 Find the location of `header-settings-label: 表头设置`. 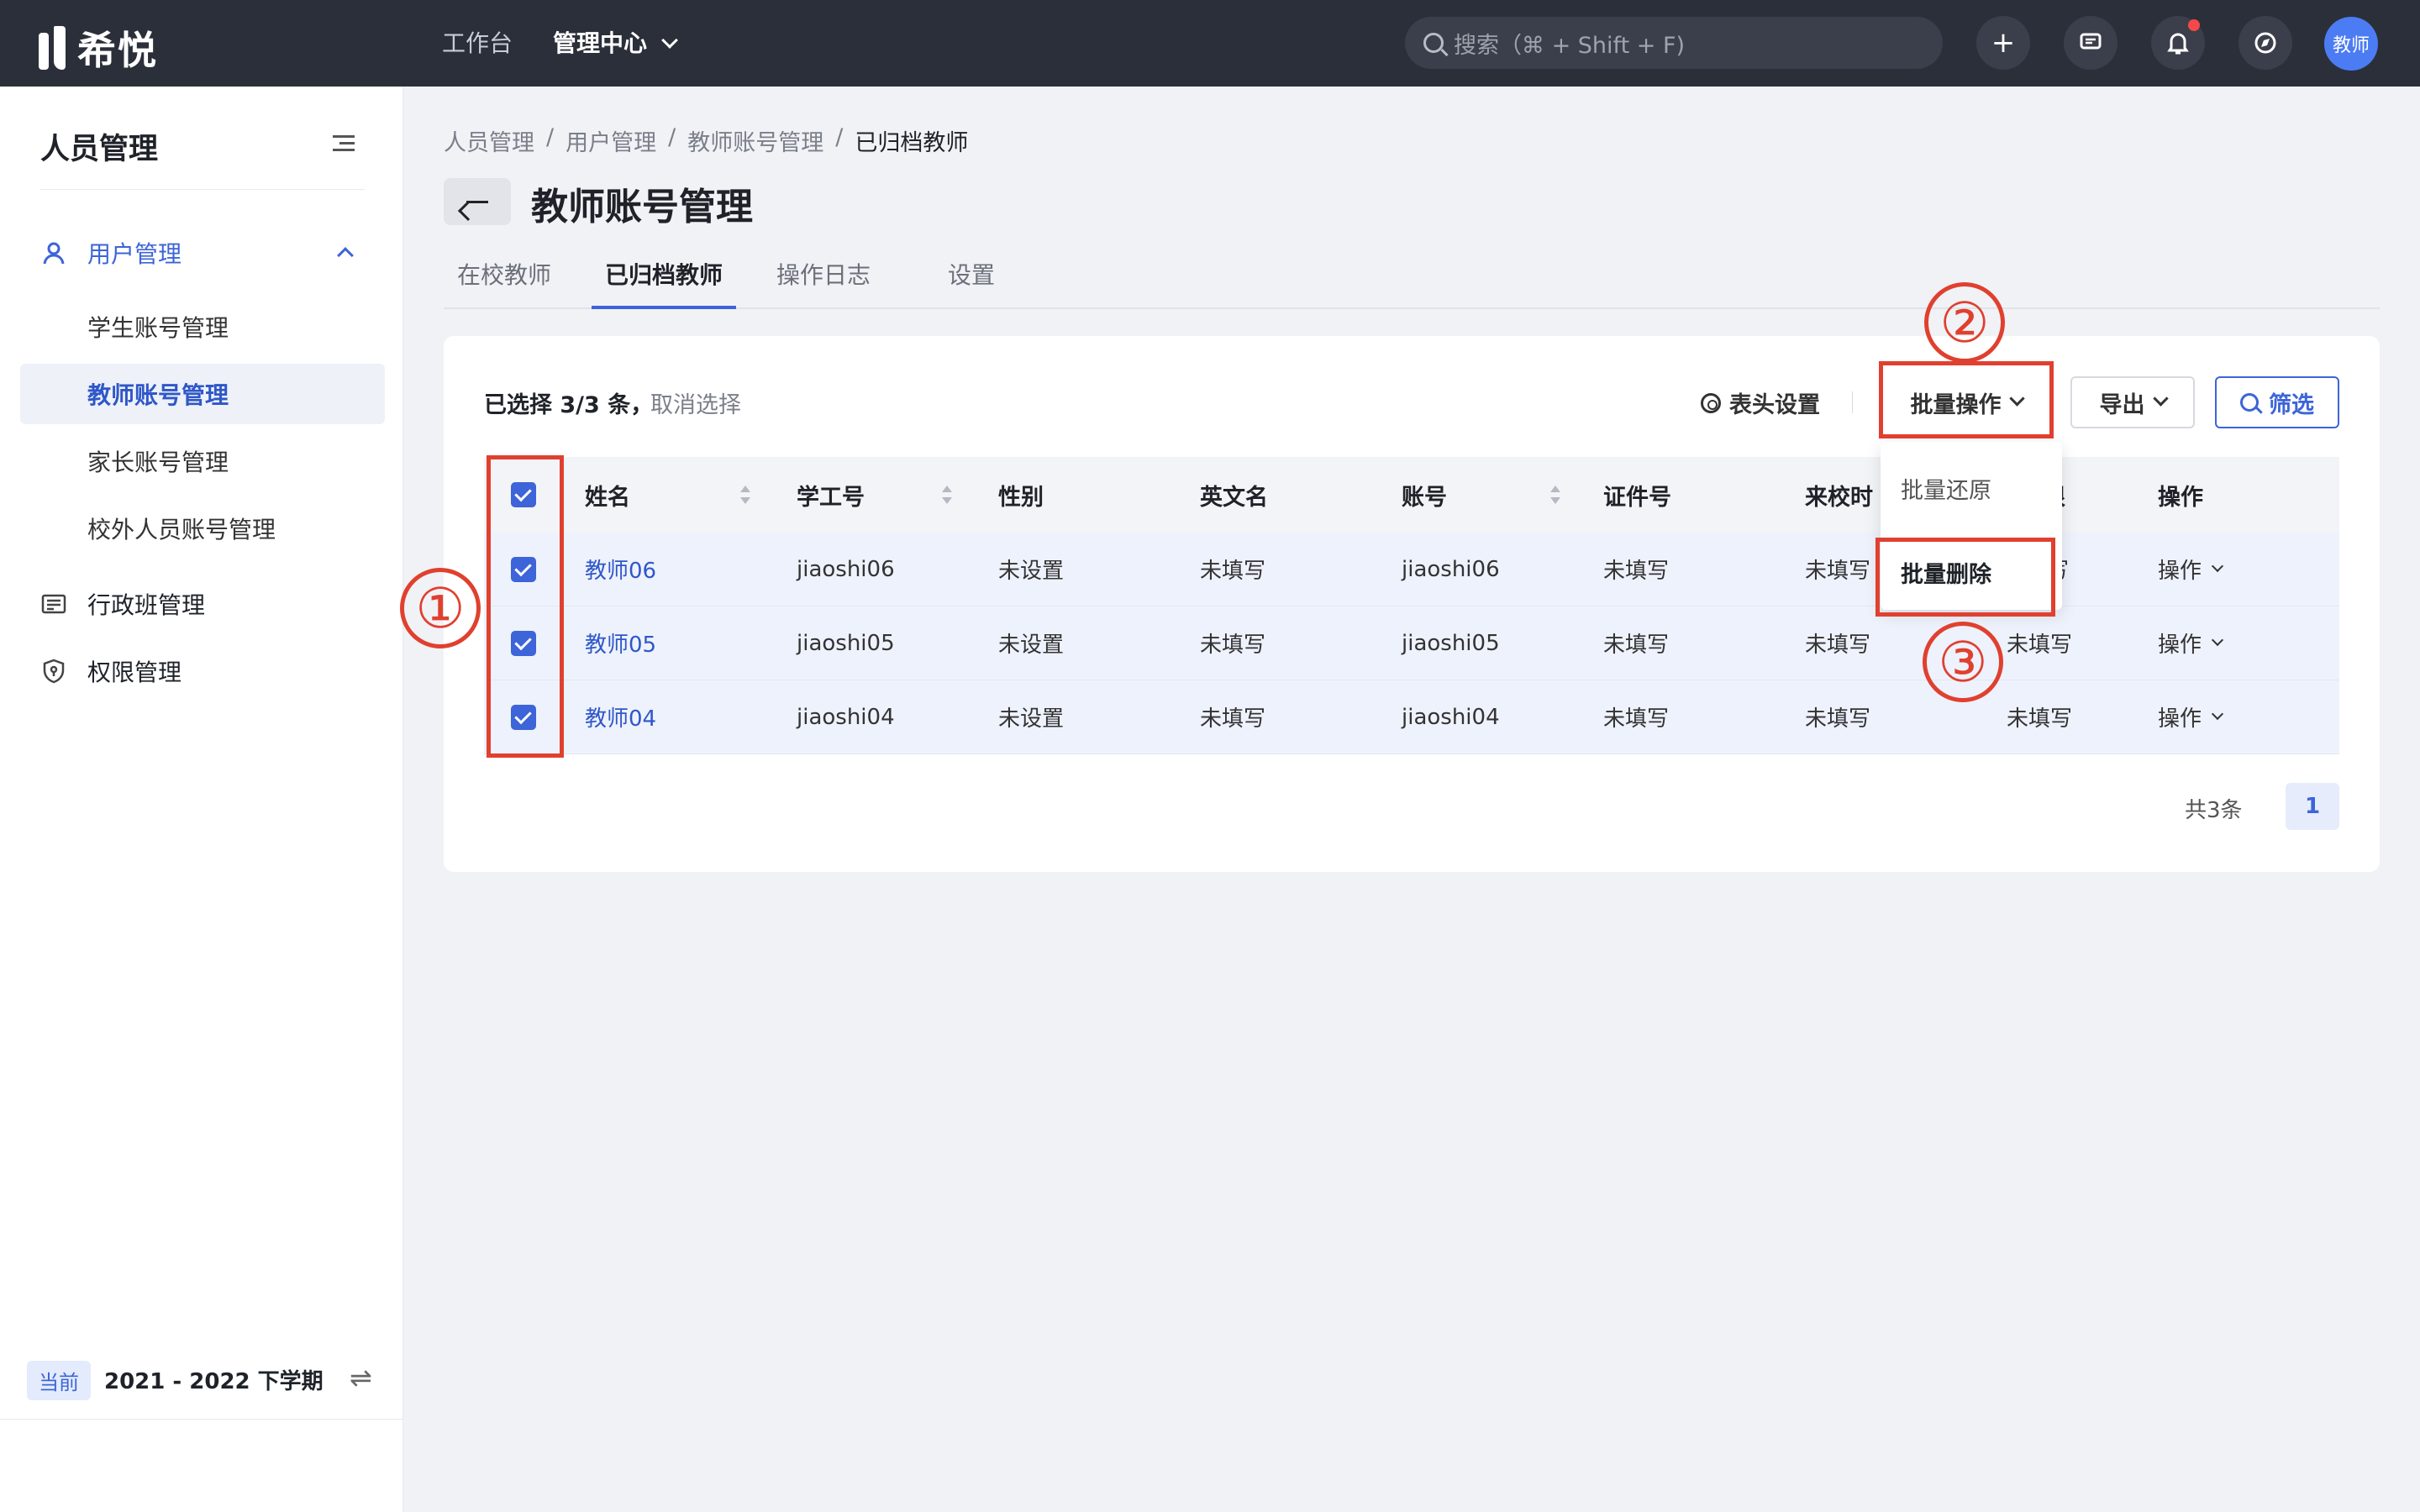

header-settings-label: 表头设置 is located at coordinates (1774, 405).